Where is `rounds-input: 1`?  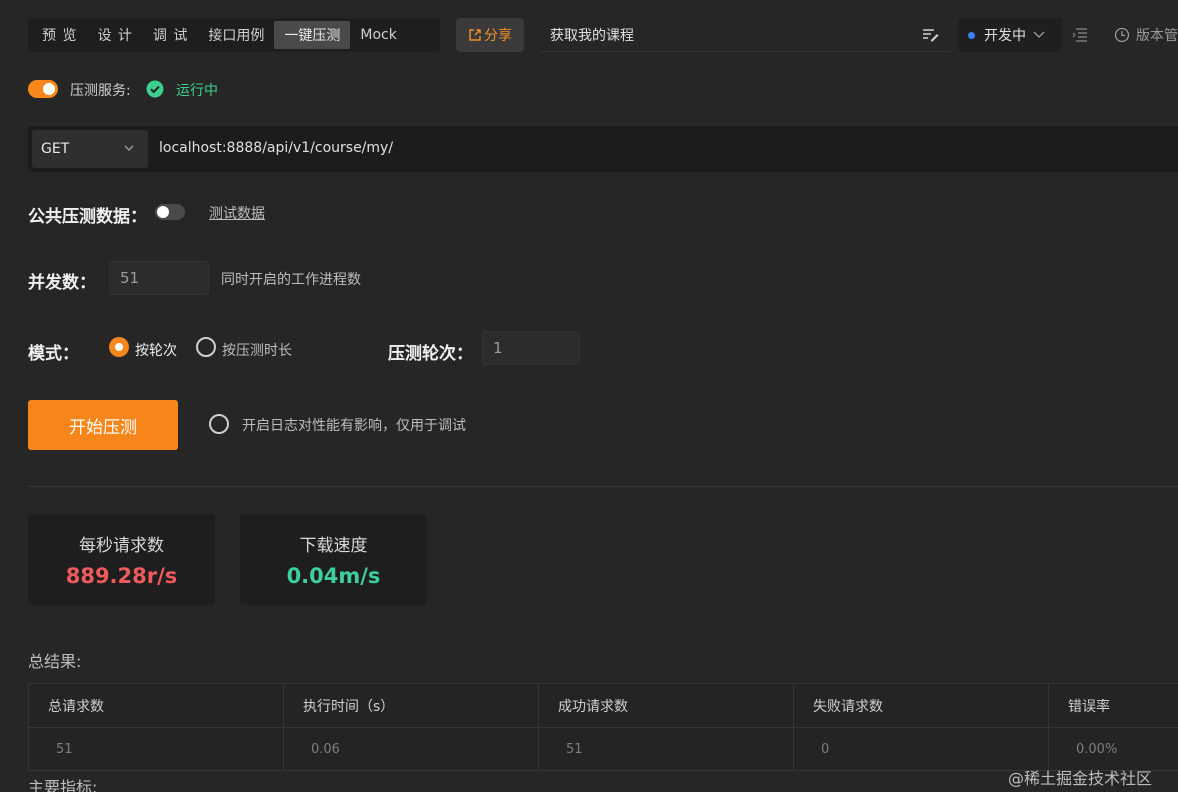
rounds-input: 1 is located at coordinates (531, 348).